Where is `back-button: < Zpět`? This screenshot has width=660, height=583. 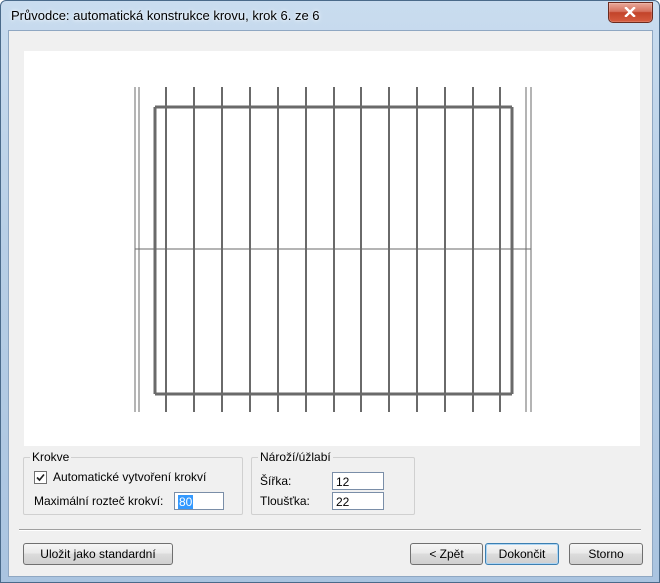 back-button: < Zpět is located at coordinates (446, 554).